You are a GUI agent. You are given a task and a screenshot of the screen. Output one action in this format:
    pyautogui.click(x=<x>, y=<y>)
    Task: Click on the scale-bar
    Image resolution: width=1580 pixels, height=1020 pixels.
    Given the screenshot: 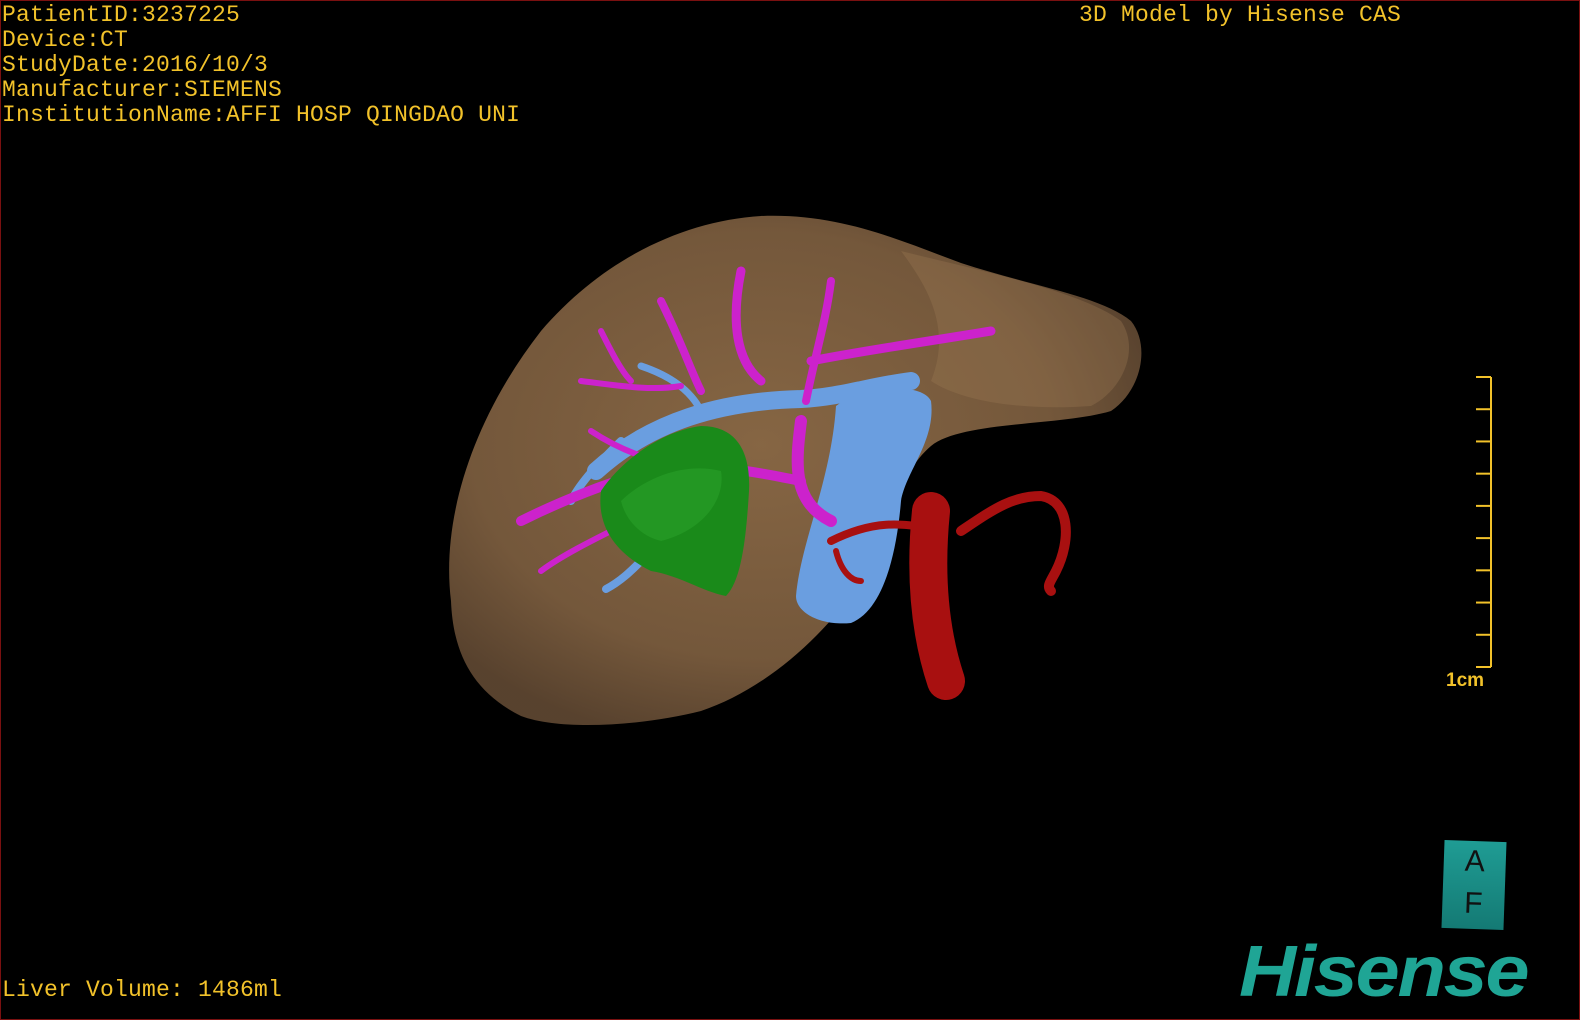 What is the action you would take?
    pyautogui.click(x=1484, y=522)
    